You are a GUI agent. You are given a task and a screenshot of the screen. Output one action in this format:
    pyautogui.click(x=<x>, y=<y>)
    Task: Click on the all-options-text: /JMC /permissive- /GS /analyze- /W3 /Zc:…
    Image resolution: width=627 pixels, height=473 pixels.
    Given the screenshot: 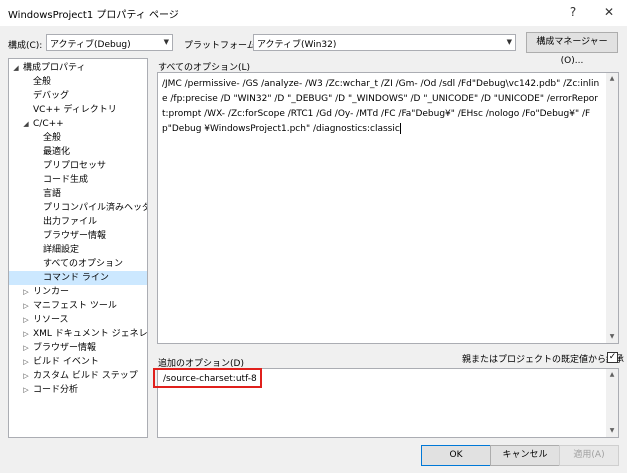 What is the action you would take?
    pyautogui.click(x=381, y=106)
    